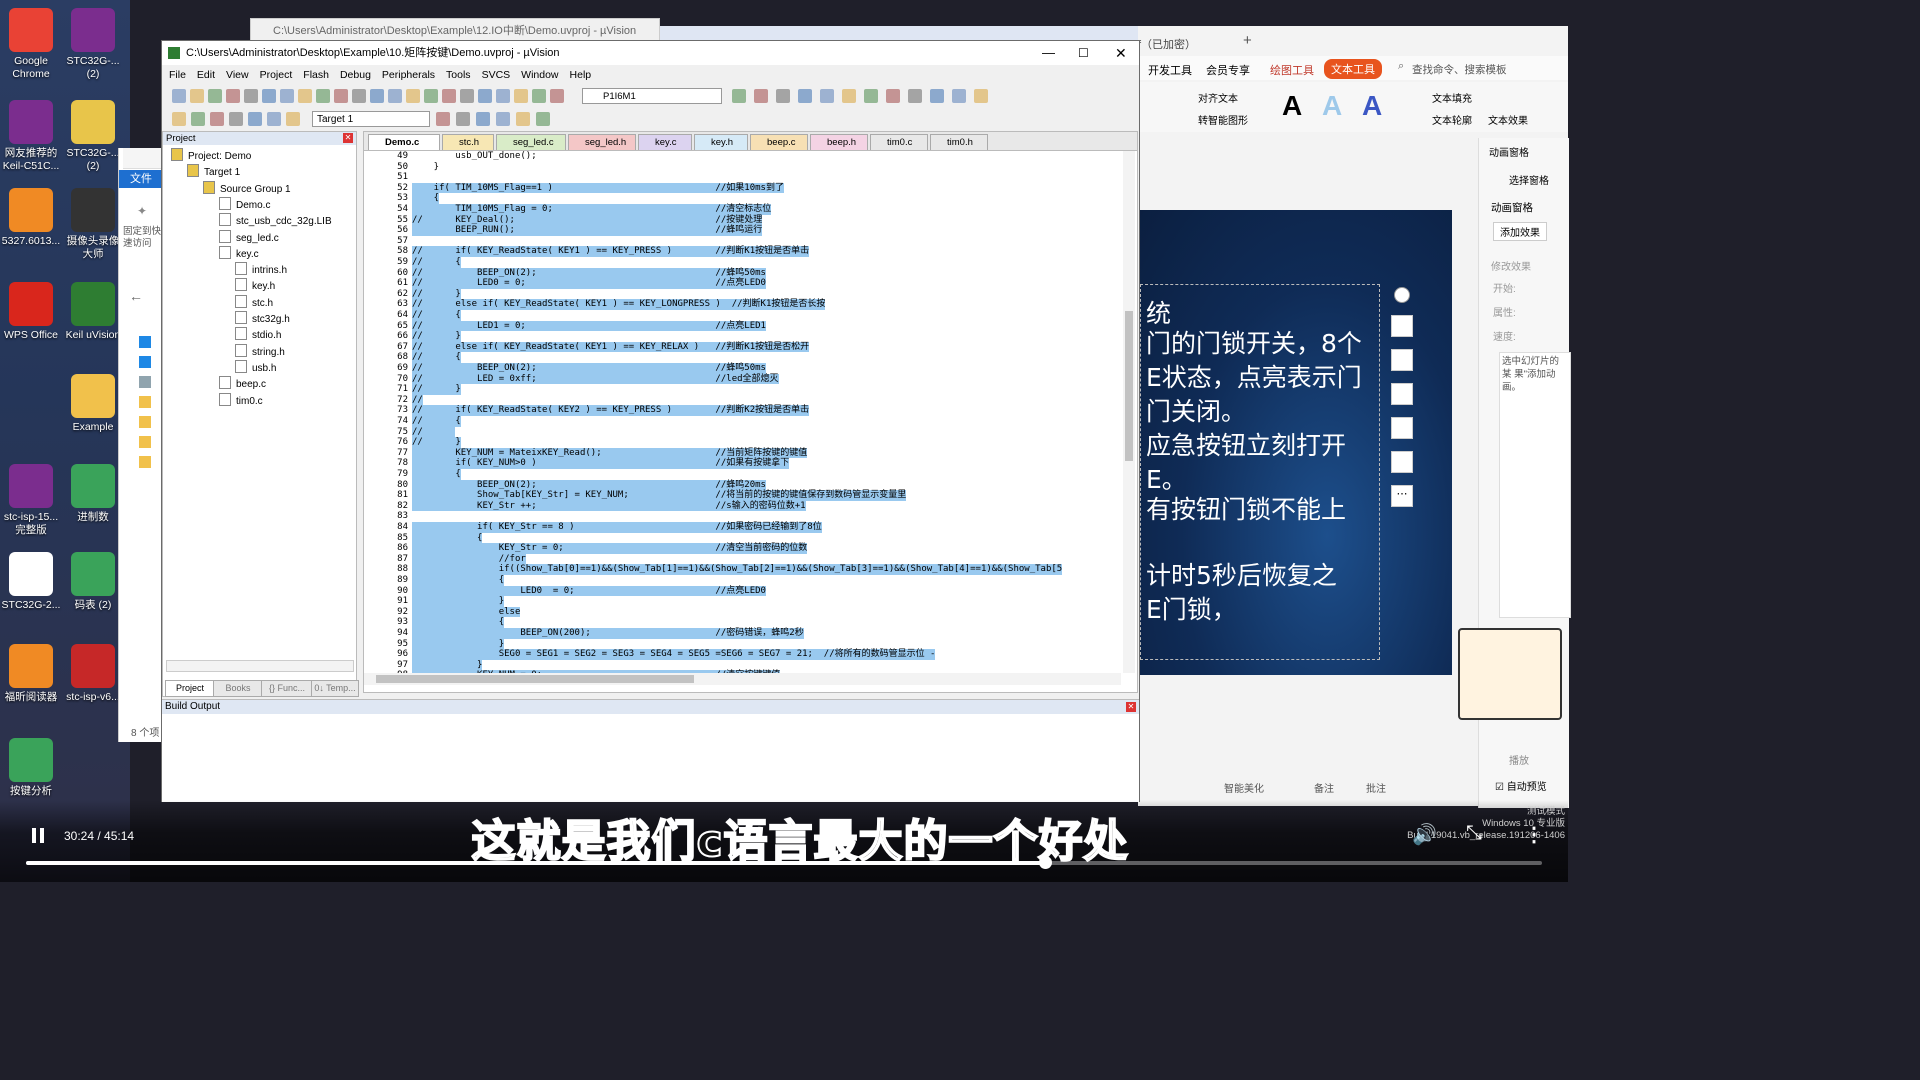 The width and height of the screenshot is (1920, 1080). I want to click on text-fill-button: 文本填充, so click(1452, 97).